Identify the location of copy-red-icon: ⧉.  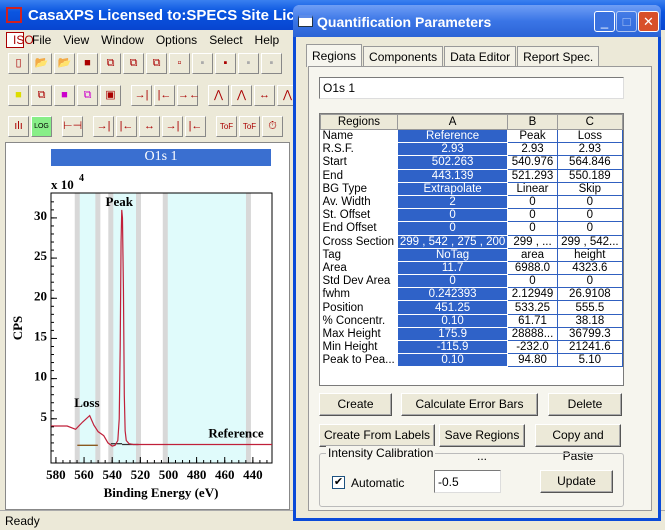
(133, 63).